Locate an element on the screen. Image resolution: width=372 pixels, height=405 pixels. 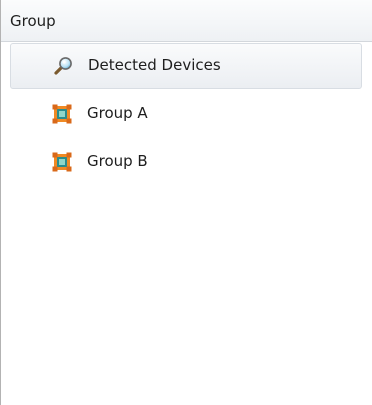
tree-item-detected-devices: Detected Devices is located at coordinates (186, 66).